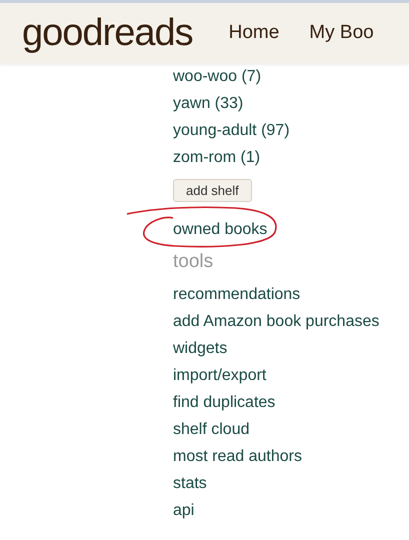 This screenshot has height=540, width=409. What do you see at coordinates (107, 33) in the screenshot?
I see `logo: goodreads` at bounding box center [107, 33].